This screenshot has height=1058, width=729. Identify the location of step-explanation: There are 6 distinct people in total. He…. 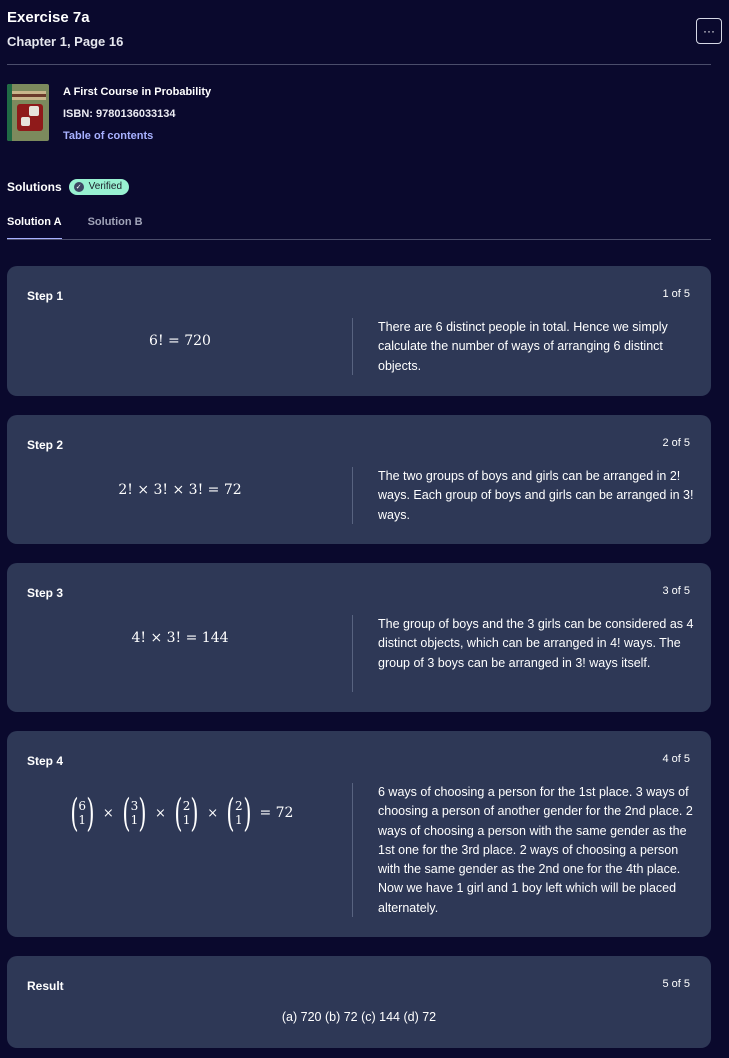
(523, 346).